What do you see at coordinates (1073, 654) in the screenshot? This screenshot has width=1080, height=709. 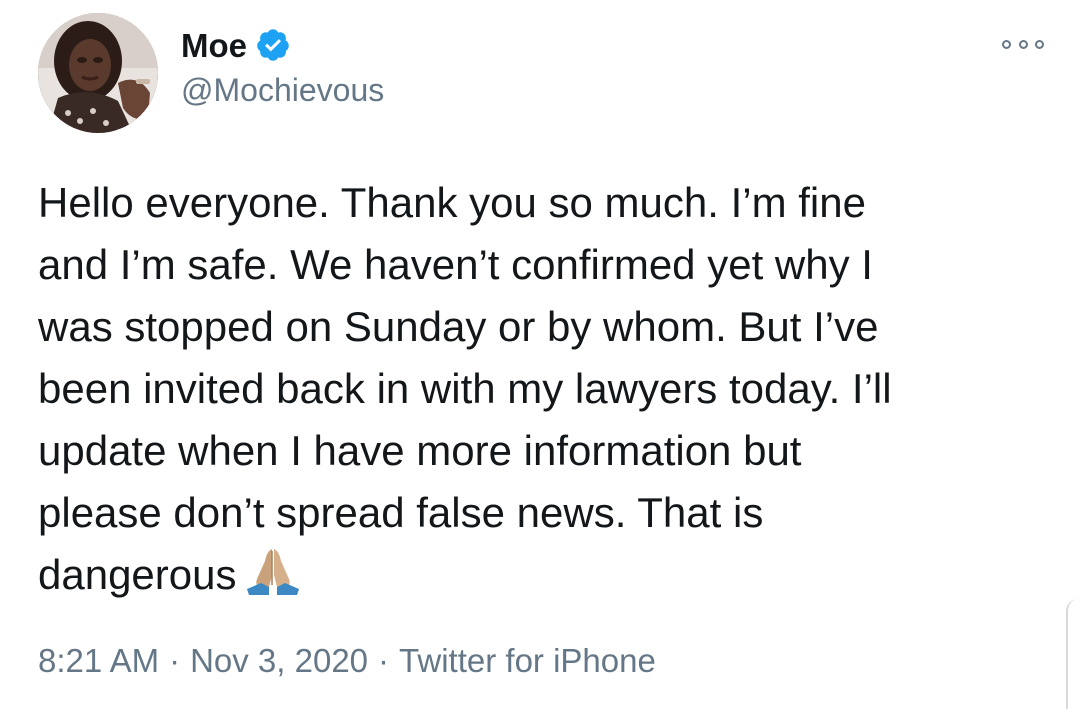 I see `next-card-edge` at bounding box center [1073, 654].